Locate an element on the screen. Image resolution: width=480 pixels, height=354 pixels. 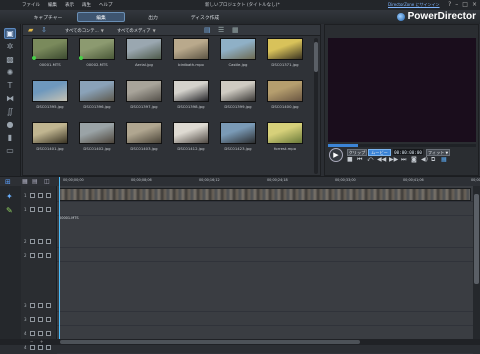
media-item: DSC01397.jpg is located at coordinates (144, 94).